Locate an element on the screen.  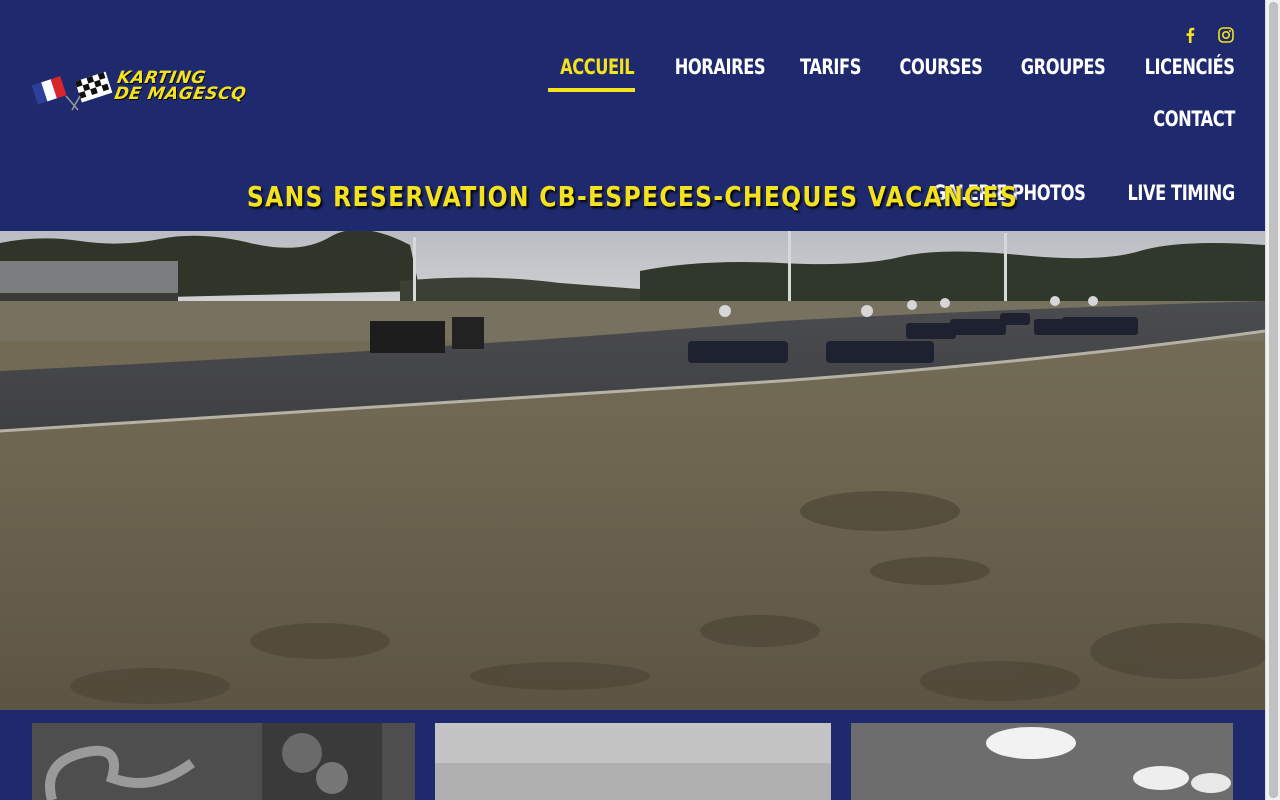
nav-item-horaires: HORAIRES is located at coordinates (712, 67).